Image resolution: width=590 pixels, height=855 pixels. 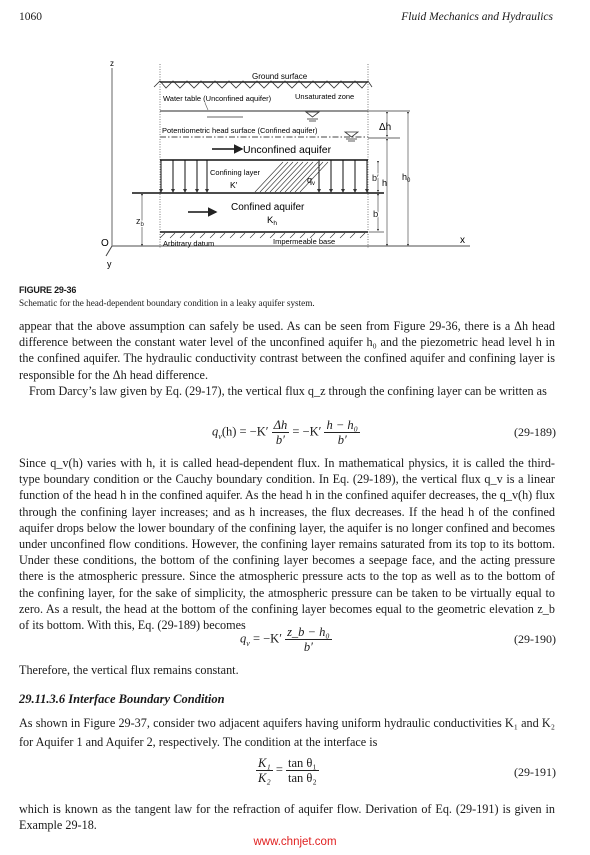 What do you see at coordinates (48, 290) in the screenshot?
I see `figure-label: FIGURE 29-36` at bounding box center [48, 290].